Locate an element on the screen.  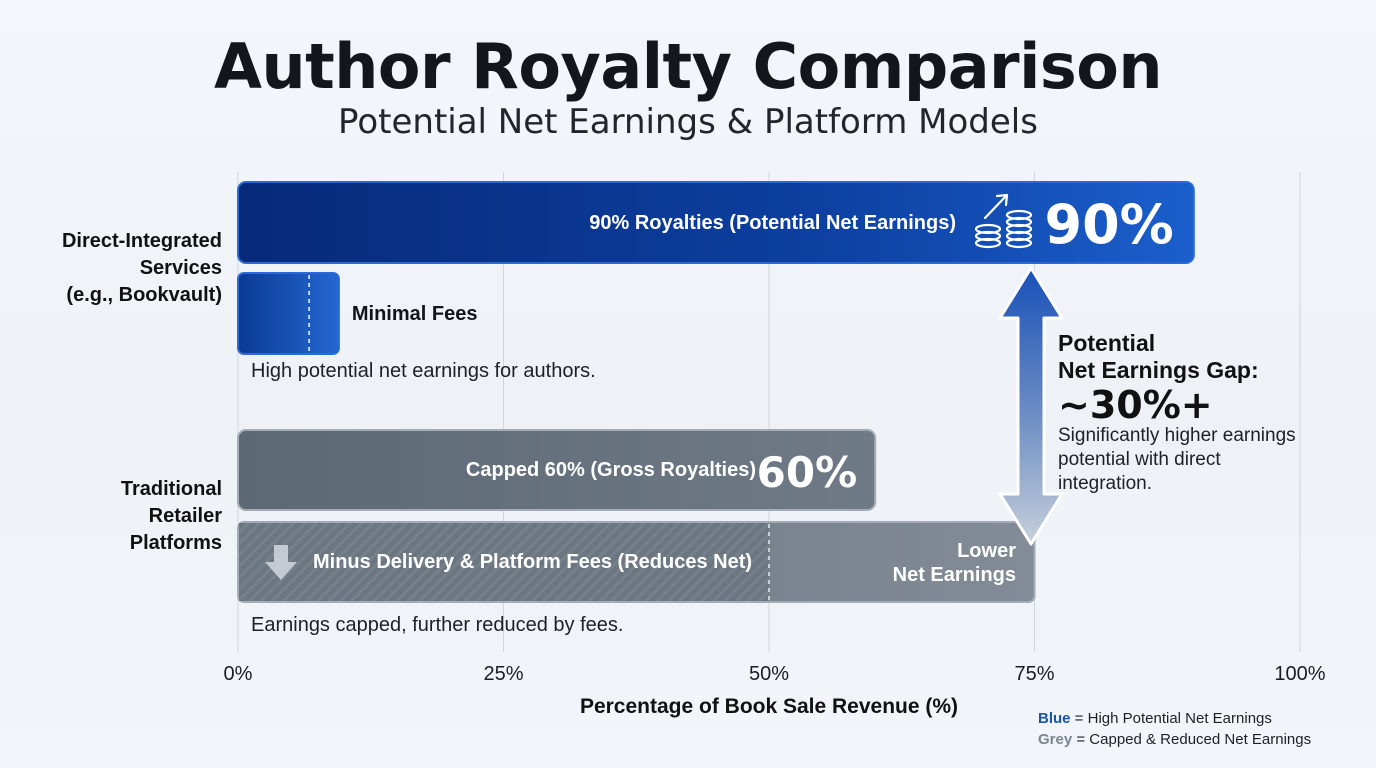
bar-label-direct-fees: Minimal Fees is located at coordinates (415, 314).